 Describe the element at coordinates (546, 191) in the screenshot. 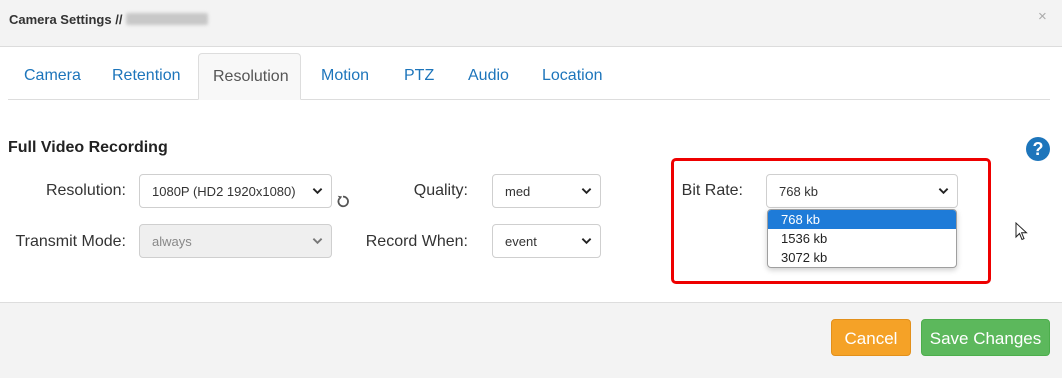

I see `quality-select: med` at that location.